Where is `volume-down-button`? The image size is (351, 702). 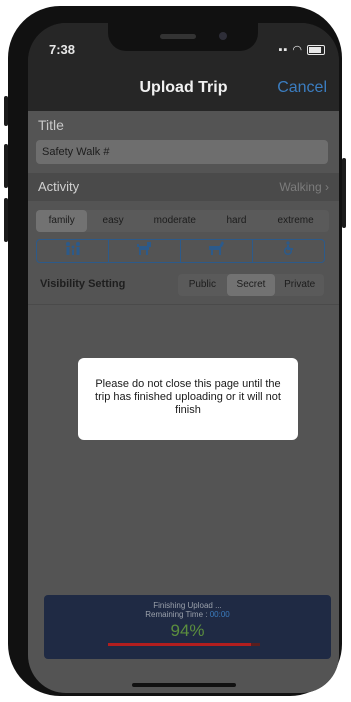
volume-down-button is located at coordinates (6, 220).